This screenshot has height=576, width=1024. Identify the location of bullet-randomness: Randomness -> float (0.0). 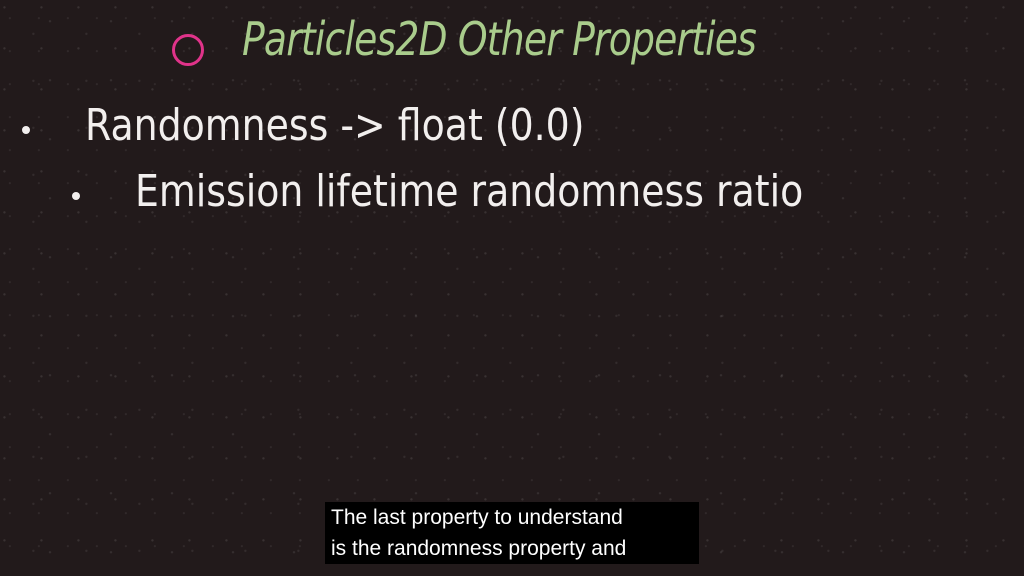
(335, 125).